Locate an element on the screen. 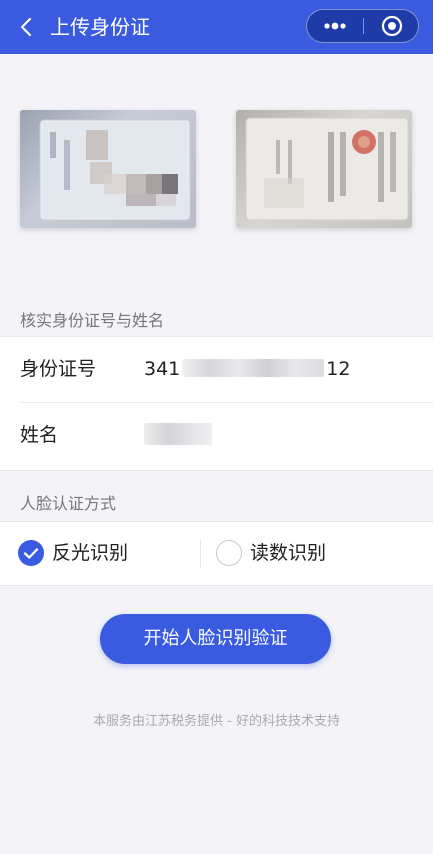 This screenshot has height=854, width=433. option-reflection-recognition: 反光识别 is located at coordinates (103, 553).